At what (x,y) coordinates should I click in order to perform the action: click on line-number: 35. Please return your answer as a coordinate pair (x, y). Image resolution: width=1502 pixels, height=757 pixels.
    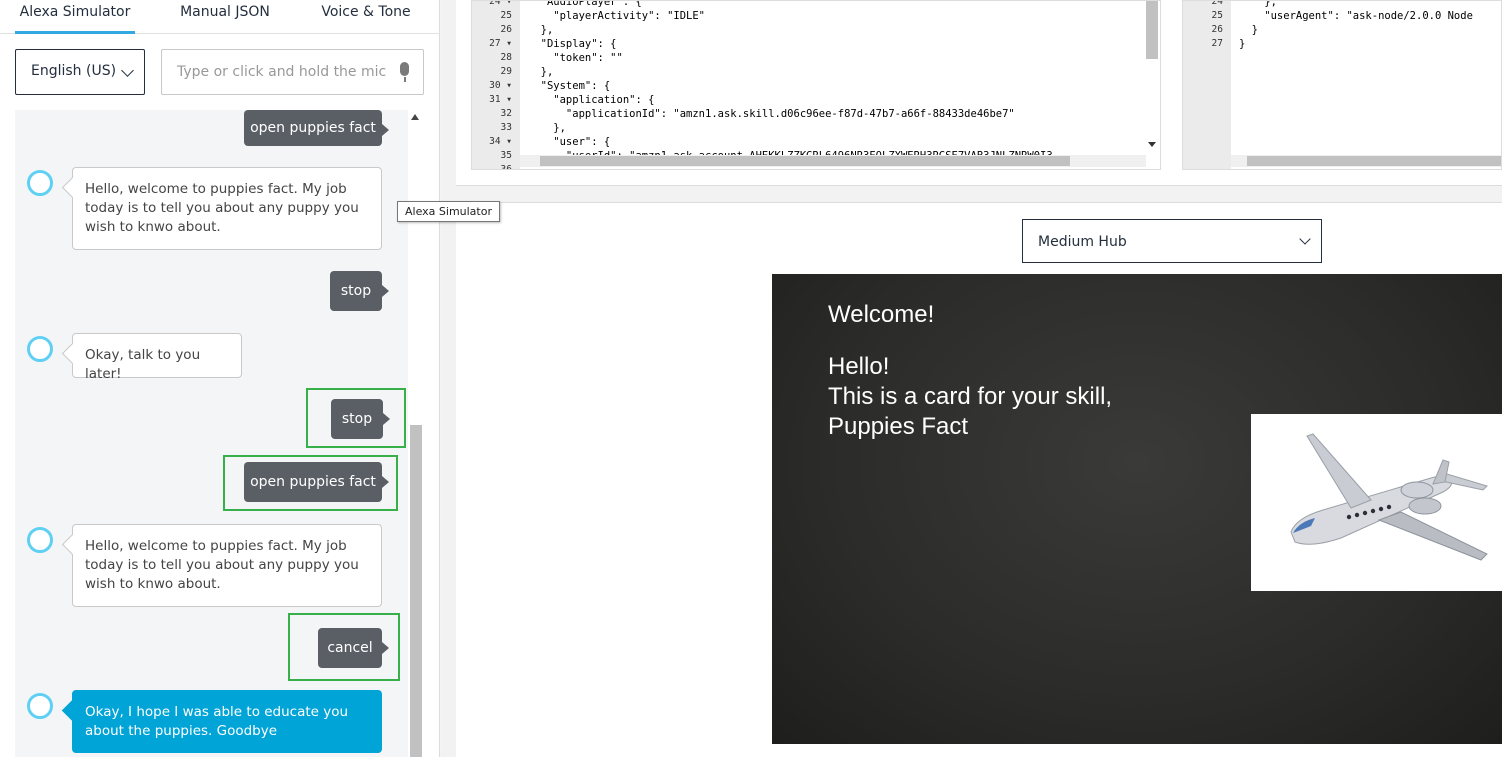
    Looking at the image, I should click on (506, 155).